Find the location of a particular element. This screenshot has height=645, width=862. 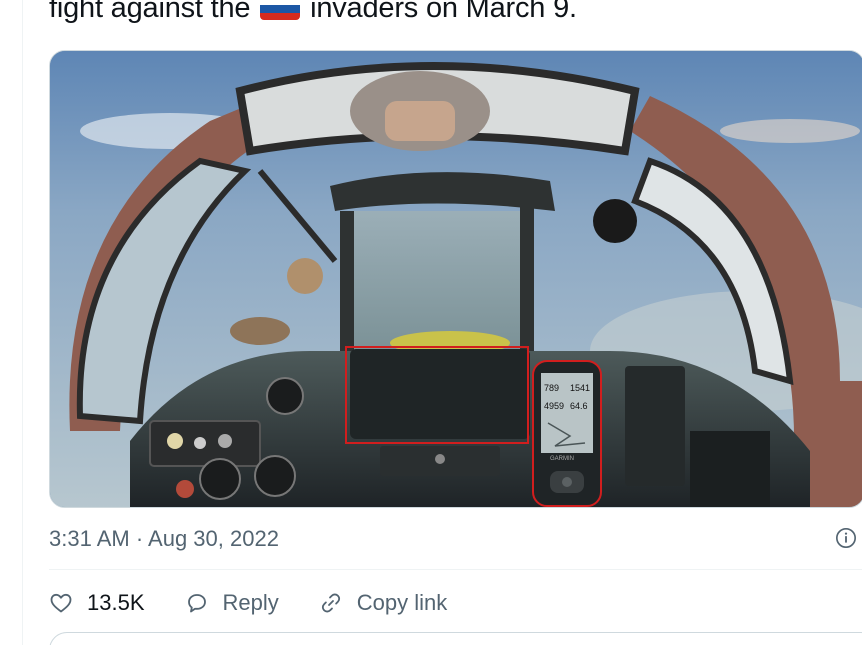

timeline-rule is located at coordinates (22, 322).